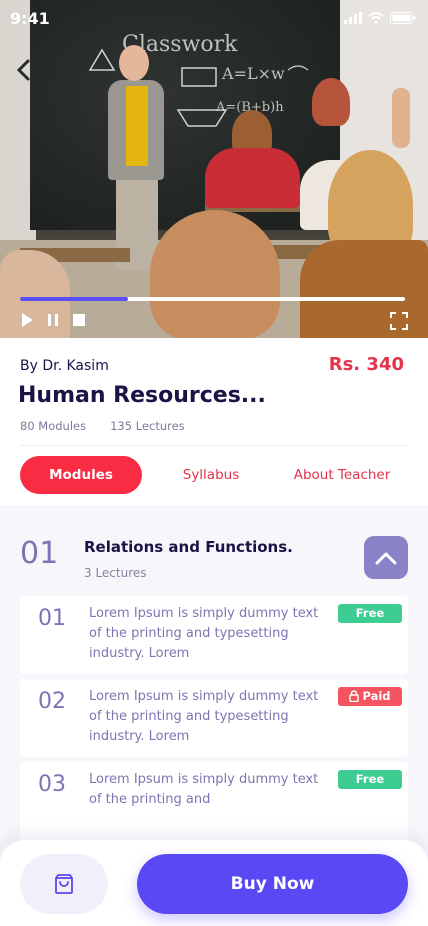 The width and height of the screenshot is (428, 926). Describe the element at coordinates (52, 618) in the screenshot. I see `lecture-number: 01` at that location.